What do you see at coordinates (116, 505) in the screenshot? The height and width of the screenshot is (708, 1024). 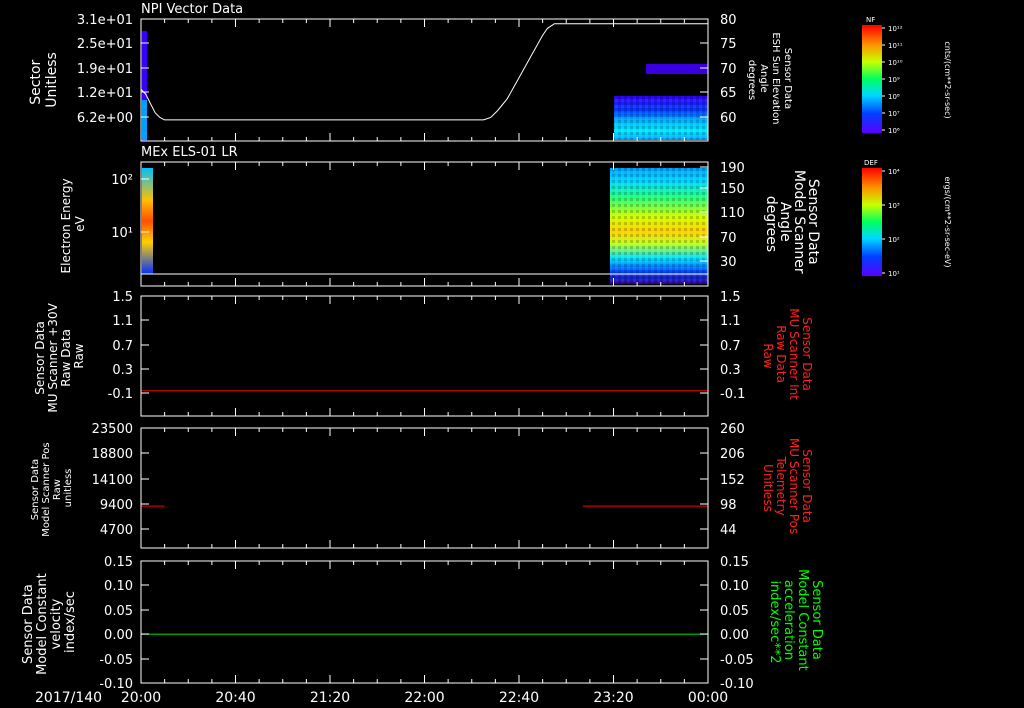 I see `y-tick-label: 9400` at bounding box center [116, 505].